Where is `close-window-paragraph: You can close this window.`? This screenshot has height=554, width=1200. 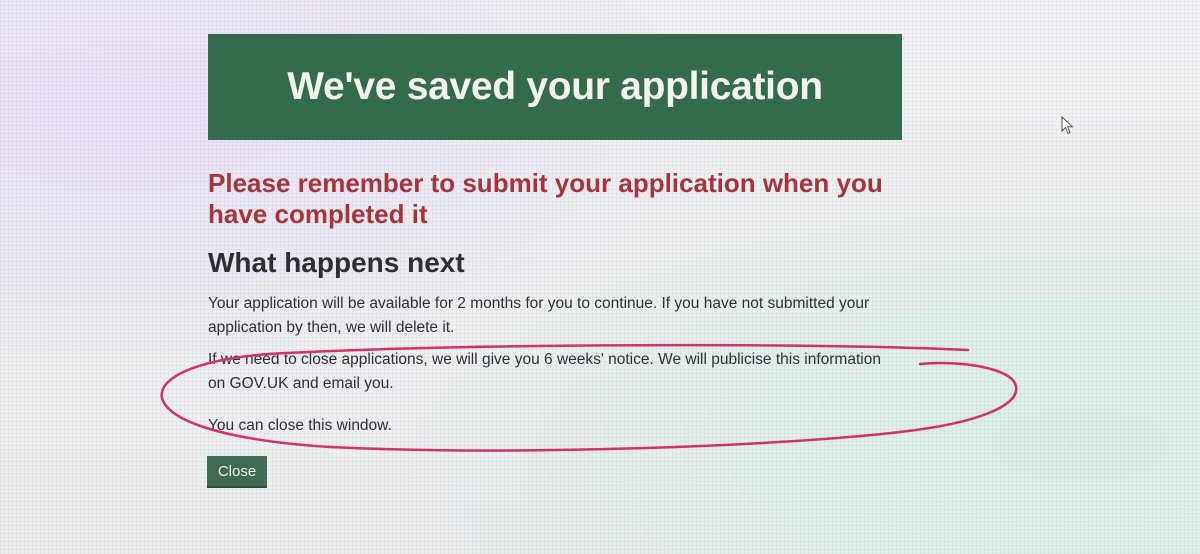 close-window-paragraph: You can close this window. is located at coordinates (300, 425).